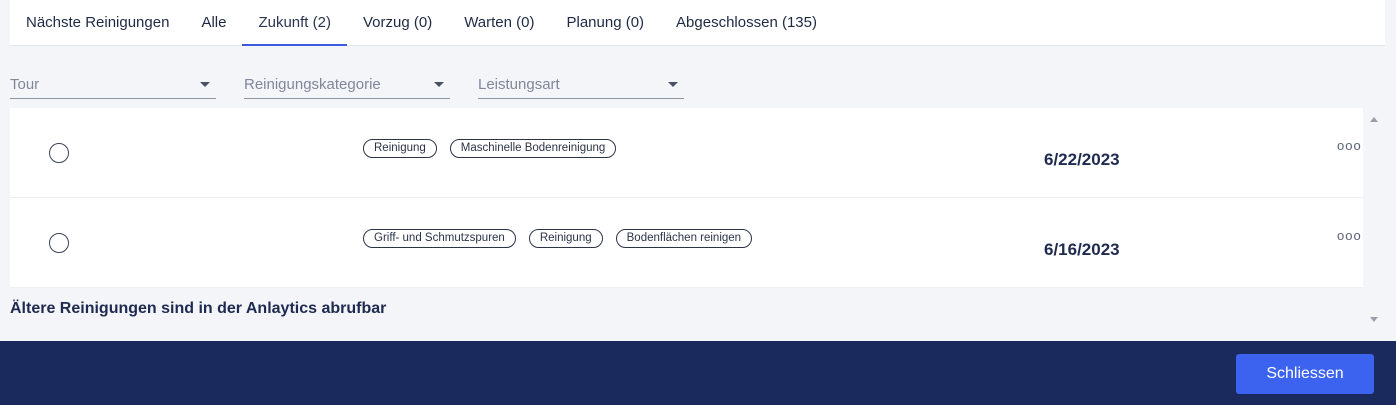 The image size is (1396, 405). What do you see at coordinates (581, 84) in the screenshot?
I see `service-select: Leistungsart` at bounding box center [581, 84].